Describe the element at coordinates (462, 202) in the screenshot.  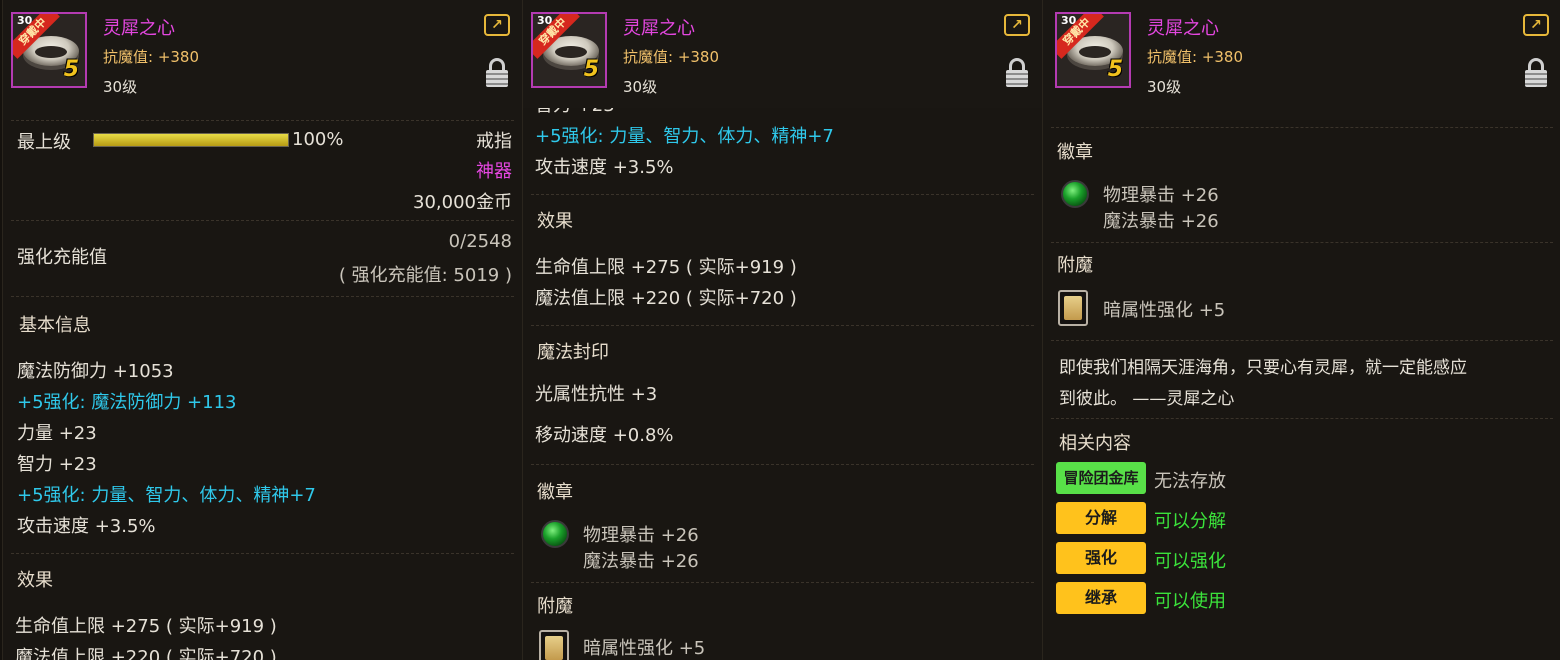
I see `item-price: 30,000金币` at that location.